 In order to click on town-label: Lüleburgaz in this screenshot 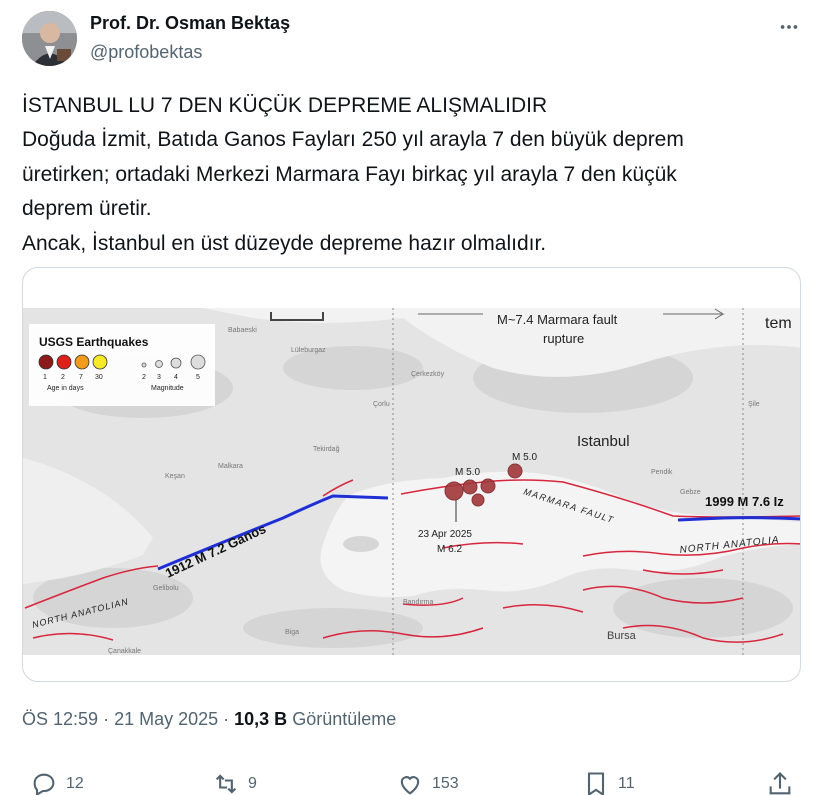, I will do `click(308, 350)`.